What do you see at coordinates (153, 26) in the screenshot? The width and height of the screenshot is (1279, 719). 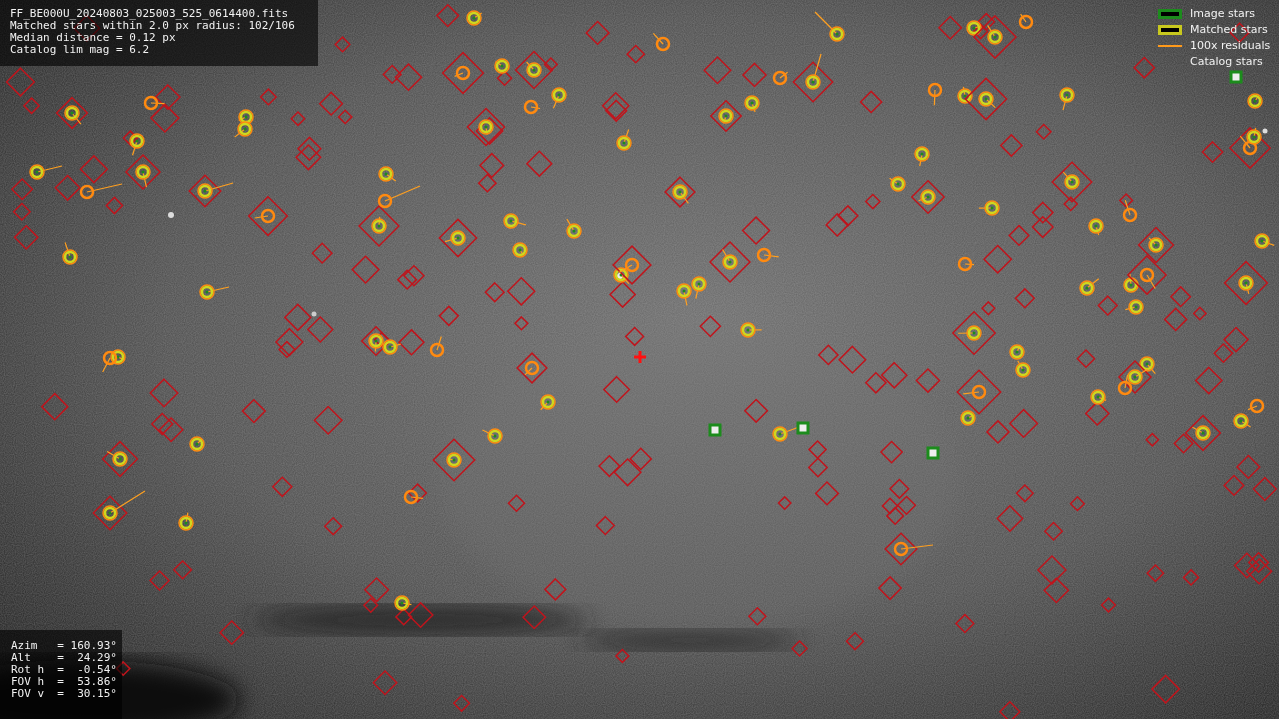 I see `info-text: Matched stars within 2.0 px radius: 102/106` at bounding box center [153, 26].